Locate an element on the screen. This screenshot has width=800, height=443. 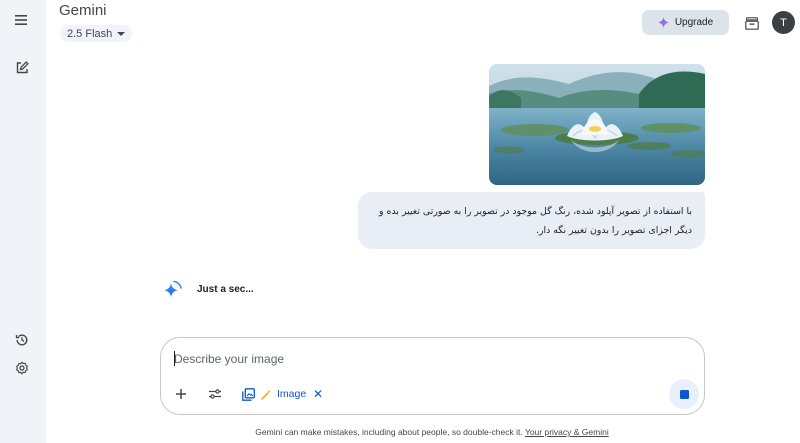
new-chat-icon is located at coordinates (22, 68).